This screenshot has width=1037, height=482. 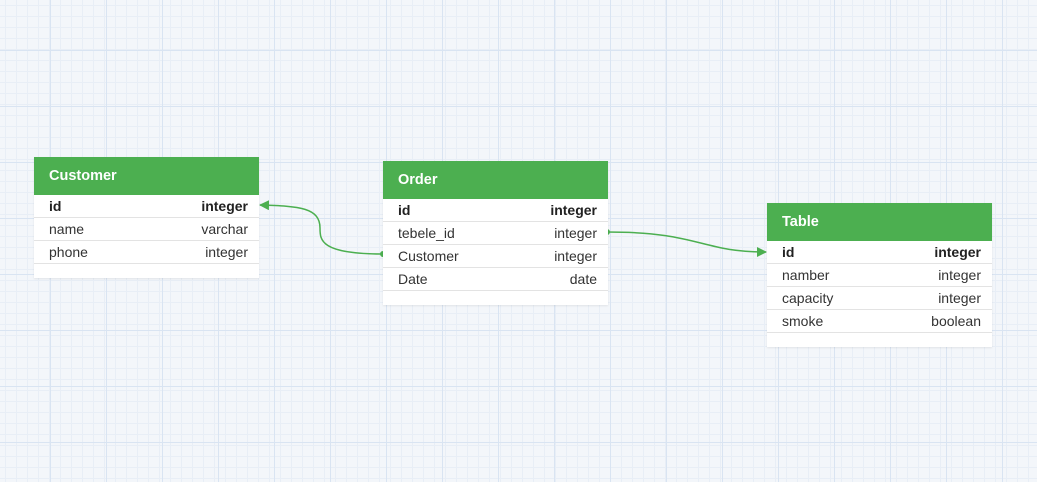 What do you see at coordinates (224, 229) in the screenshot?
I see `attr-type: varchar` at bounding box center [224, 229].